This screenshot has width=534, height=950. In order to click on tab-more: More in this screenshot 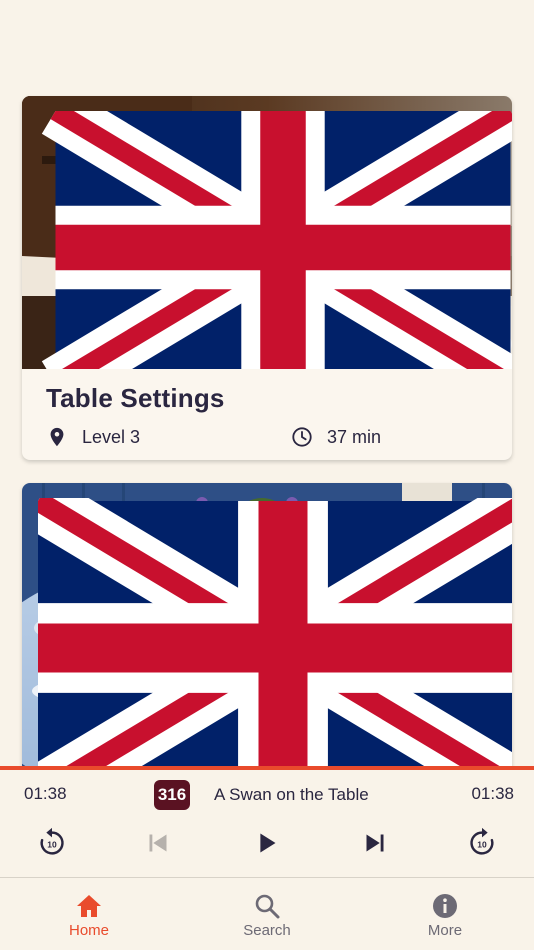, I will do `click(445, 914)`.